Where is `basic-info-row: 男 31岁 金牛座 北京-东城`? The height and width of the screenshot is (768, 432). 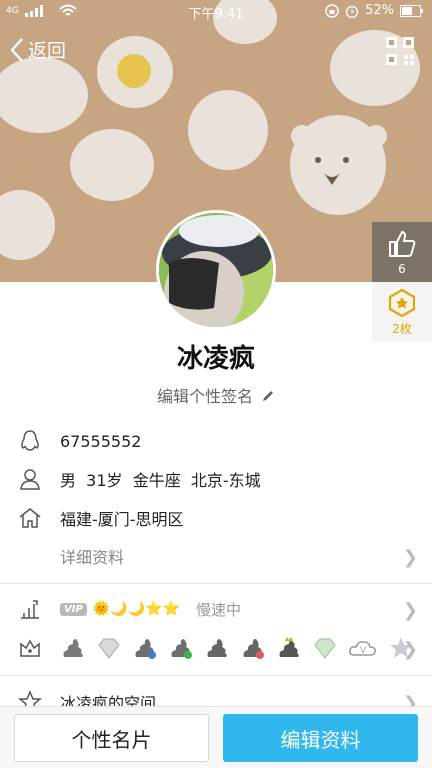 basic-info-row: 男 31岁 金牛座 北京-东城 is located at coordinates (216, 479).